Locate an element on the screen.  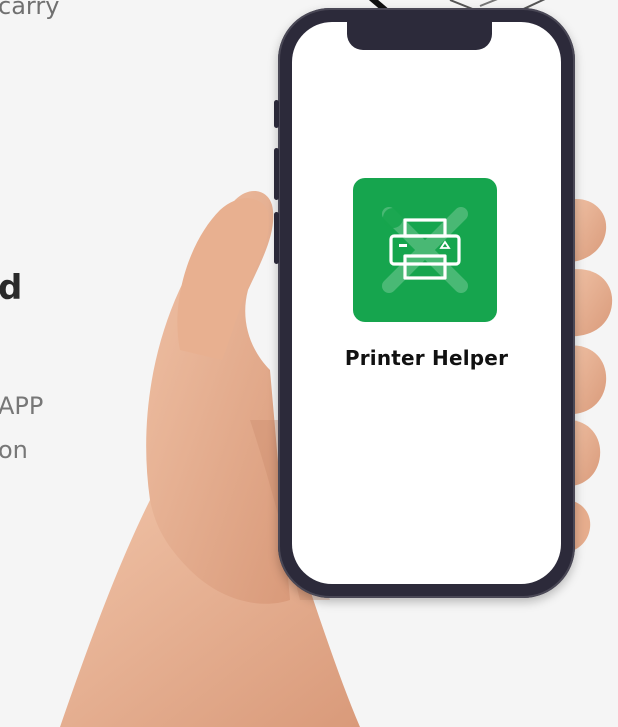
app-name-label: Printer Helper is located at coordinates (426, 358).